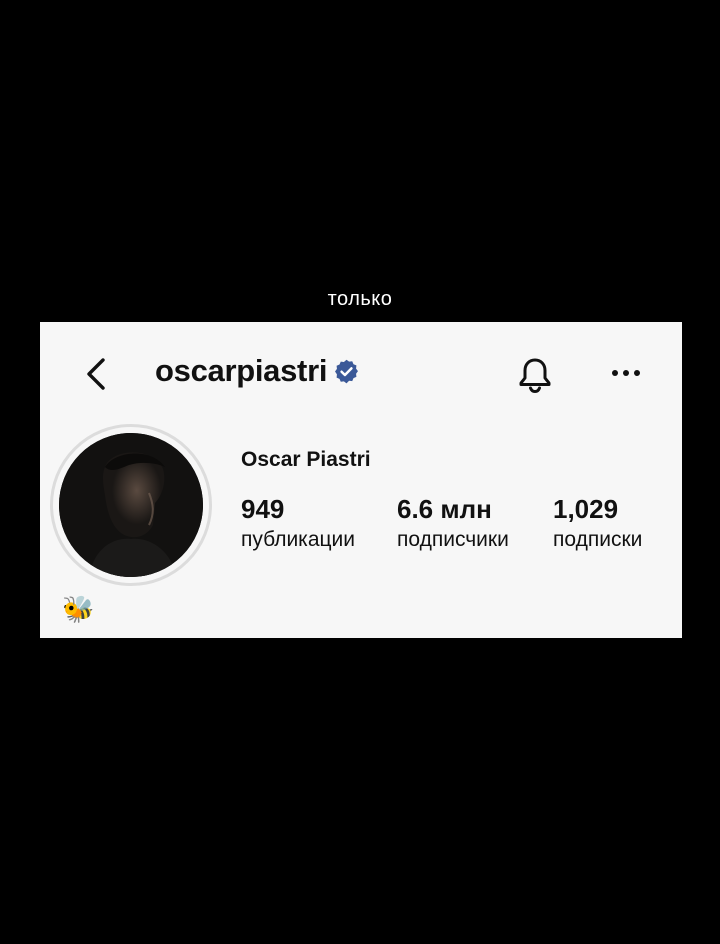 The image size is (720, 944). I want to click on profile-header-bar: oscarpiastri, so click(361, 374).